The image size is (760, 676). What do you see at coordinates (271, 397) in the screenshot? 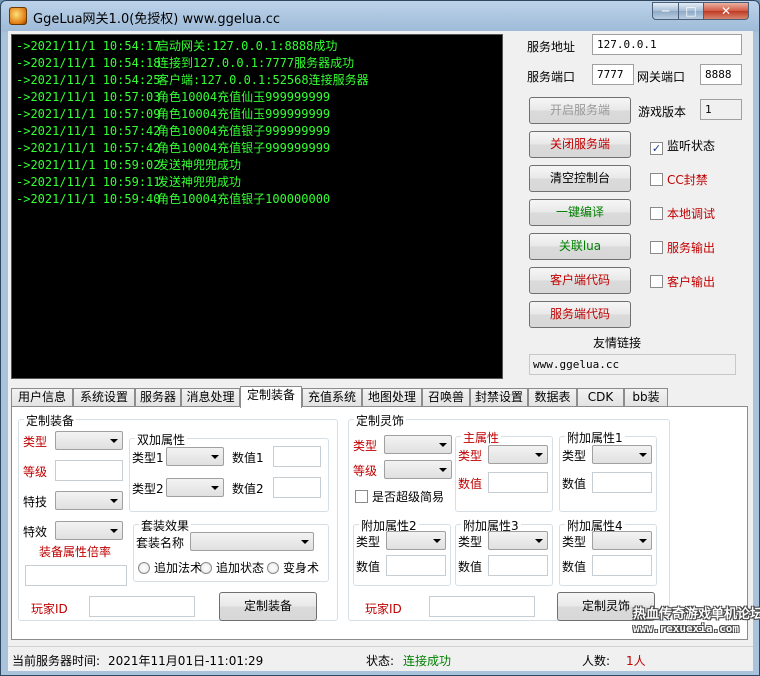
I see `tab-4: 定制装备` at bounding box center [271, 397].